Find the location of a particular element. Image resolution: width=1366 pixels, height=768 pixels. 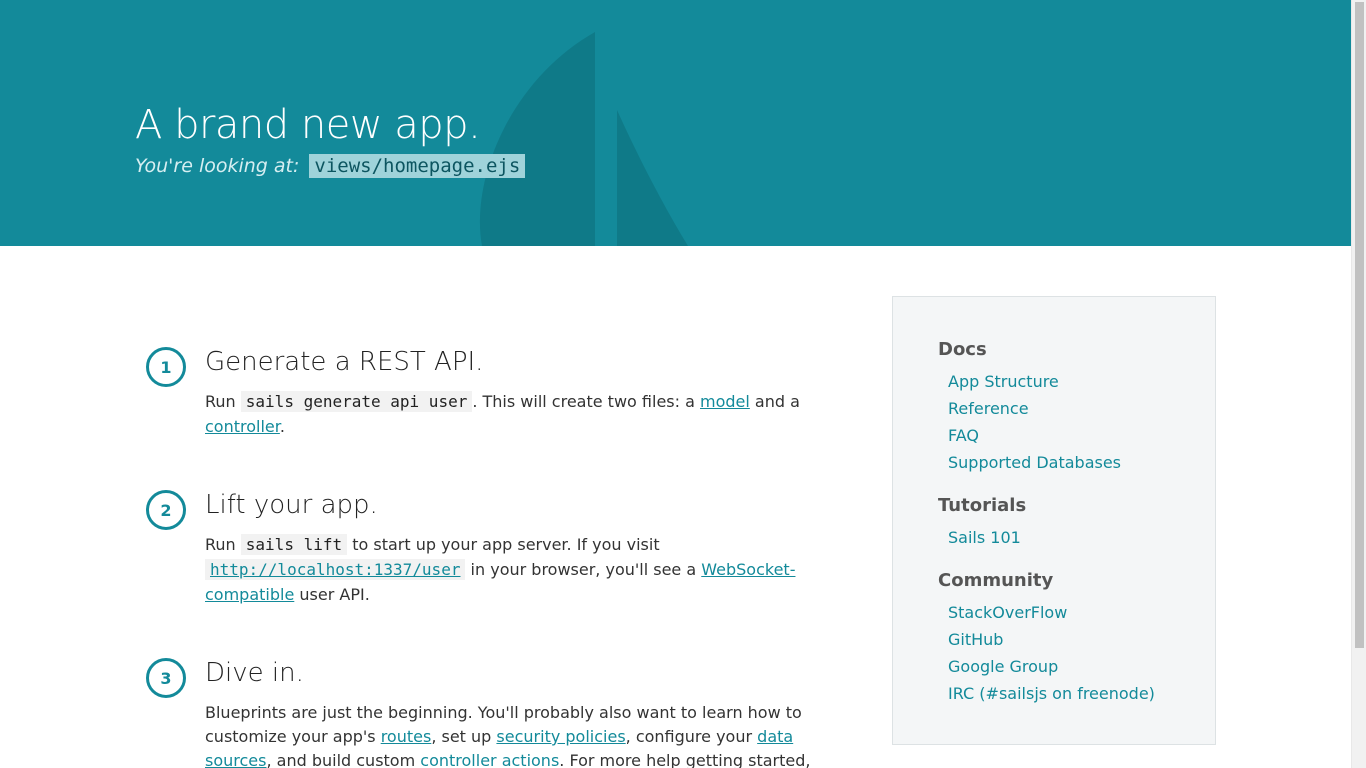

text-and-build: , and build custom is located at coordinates (341, 759).